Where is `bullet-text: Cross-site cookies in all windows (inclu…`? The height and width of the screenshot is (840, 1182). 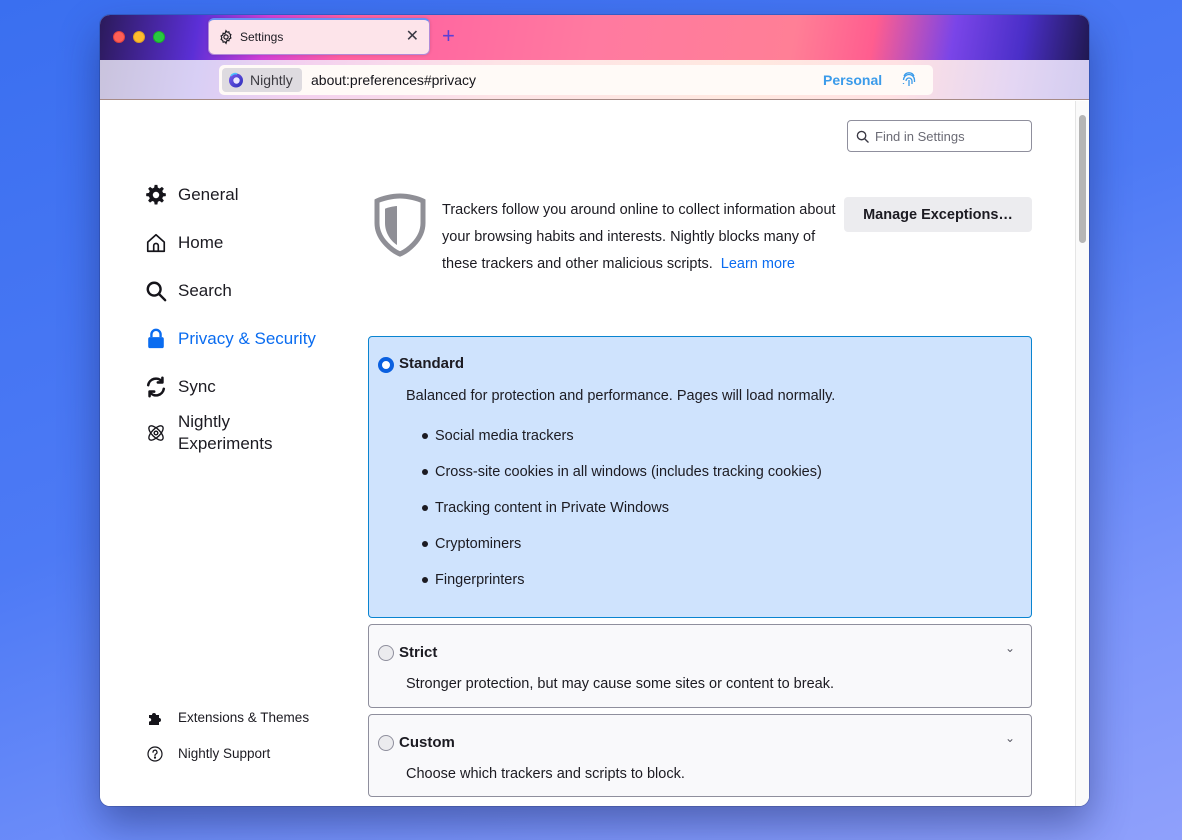
bullet-text: Cross-site cookies in all windows (inclu… is located at coordinates (628, 472).